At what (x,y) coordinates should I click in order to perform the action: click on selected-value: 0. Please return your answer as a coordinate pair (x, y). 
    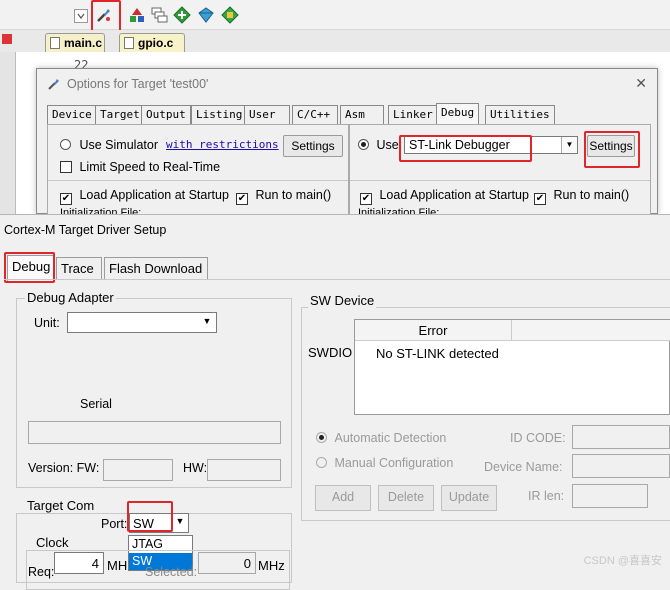
    Looking at the image, I should click on (247, 563).